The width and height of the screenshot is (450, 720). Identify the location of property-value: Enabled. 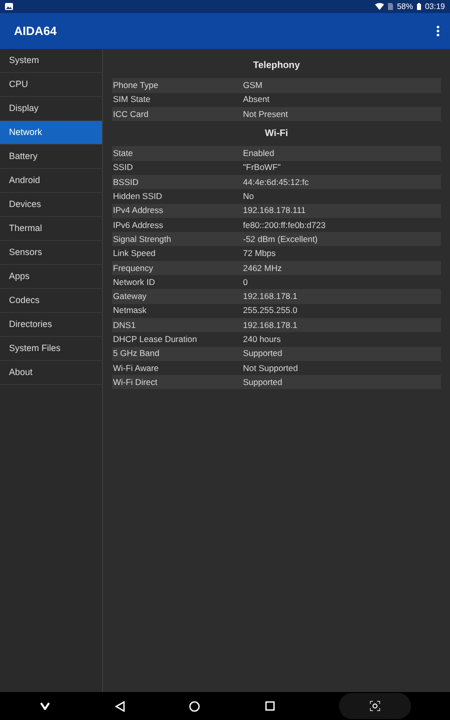
(258, 153).